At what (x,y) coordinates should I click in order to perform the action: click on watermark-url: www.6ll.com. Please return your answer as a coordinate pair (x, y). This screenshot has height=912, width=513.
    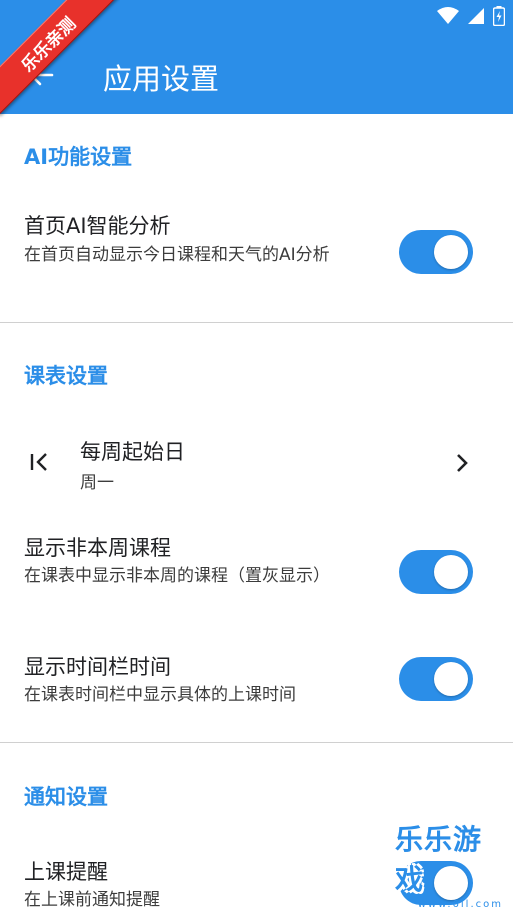
    Looking at the image, I should click on (460, 904).